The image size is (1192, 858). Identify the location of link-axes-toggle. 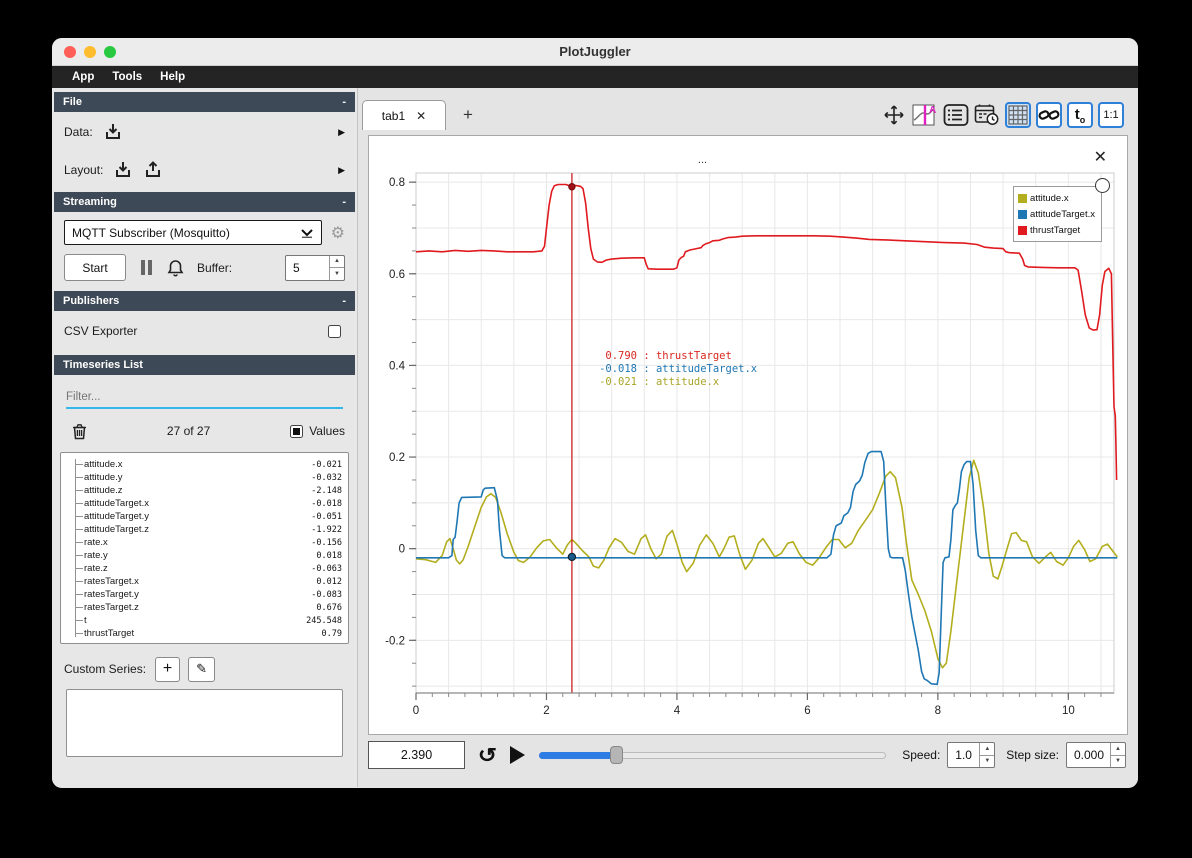
(1049, 115).